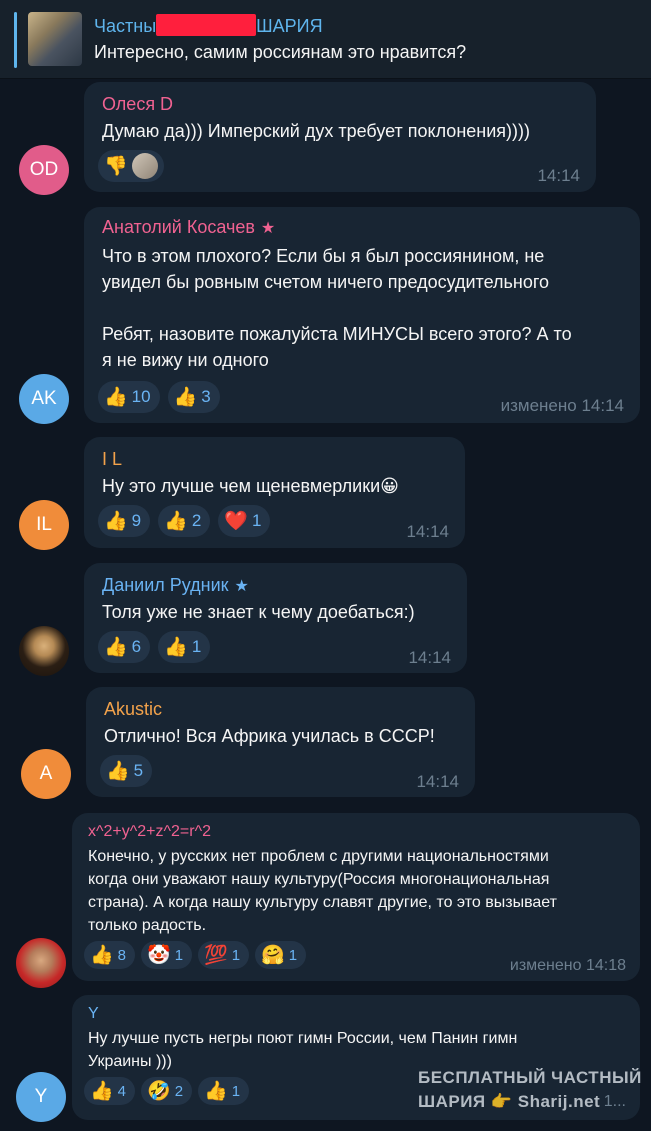  Describe the element at coordinates (137, 104) in the screenshot. I see `sender-name: Олеся D` at that location.